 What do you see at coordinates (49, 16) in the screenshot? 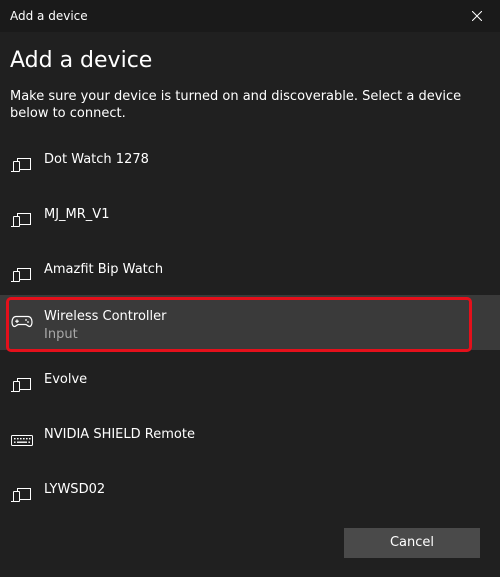
I see `window-title: Add a device` at bounding box center [49, 16].